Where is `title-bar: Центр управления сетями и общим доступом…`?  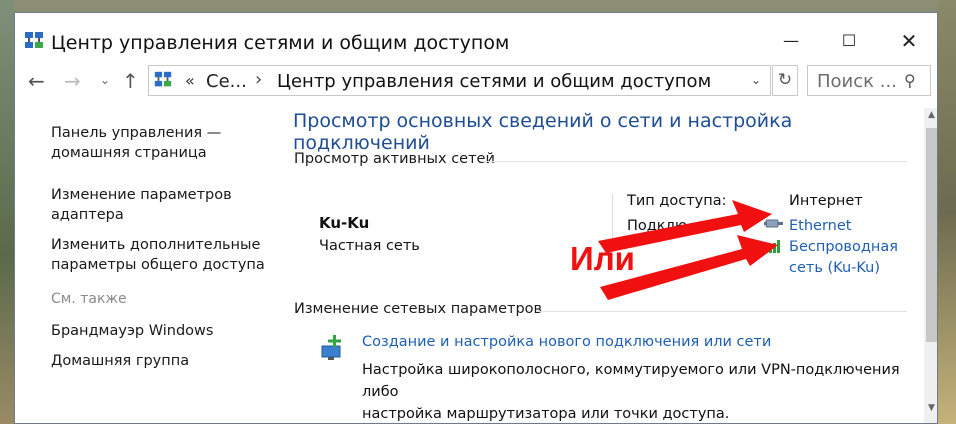 title-bar: Центр управления сетями и общим доступом… is located at coordinates (476, 36).